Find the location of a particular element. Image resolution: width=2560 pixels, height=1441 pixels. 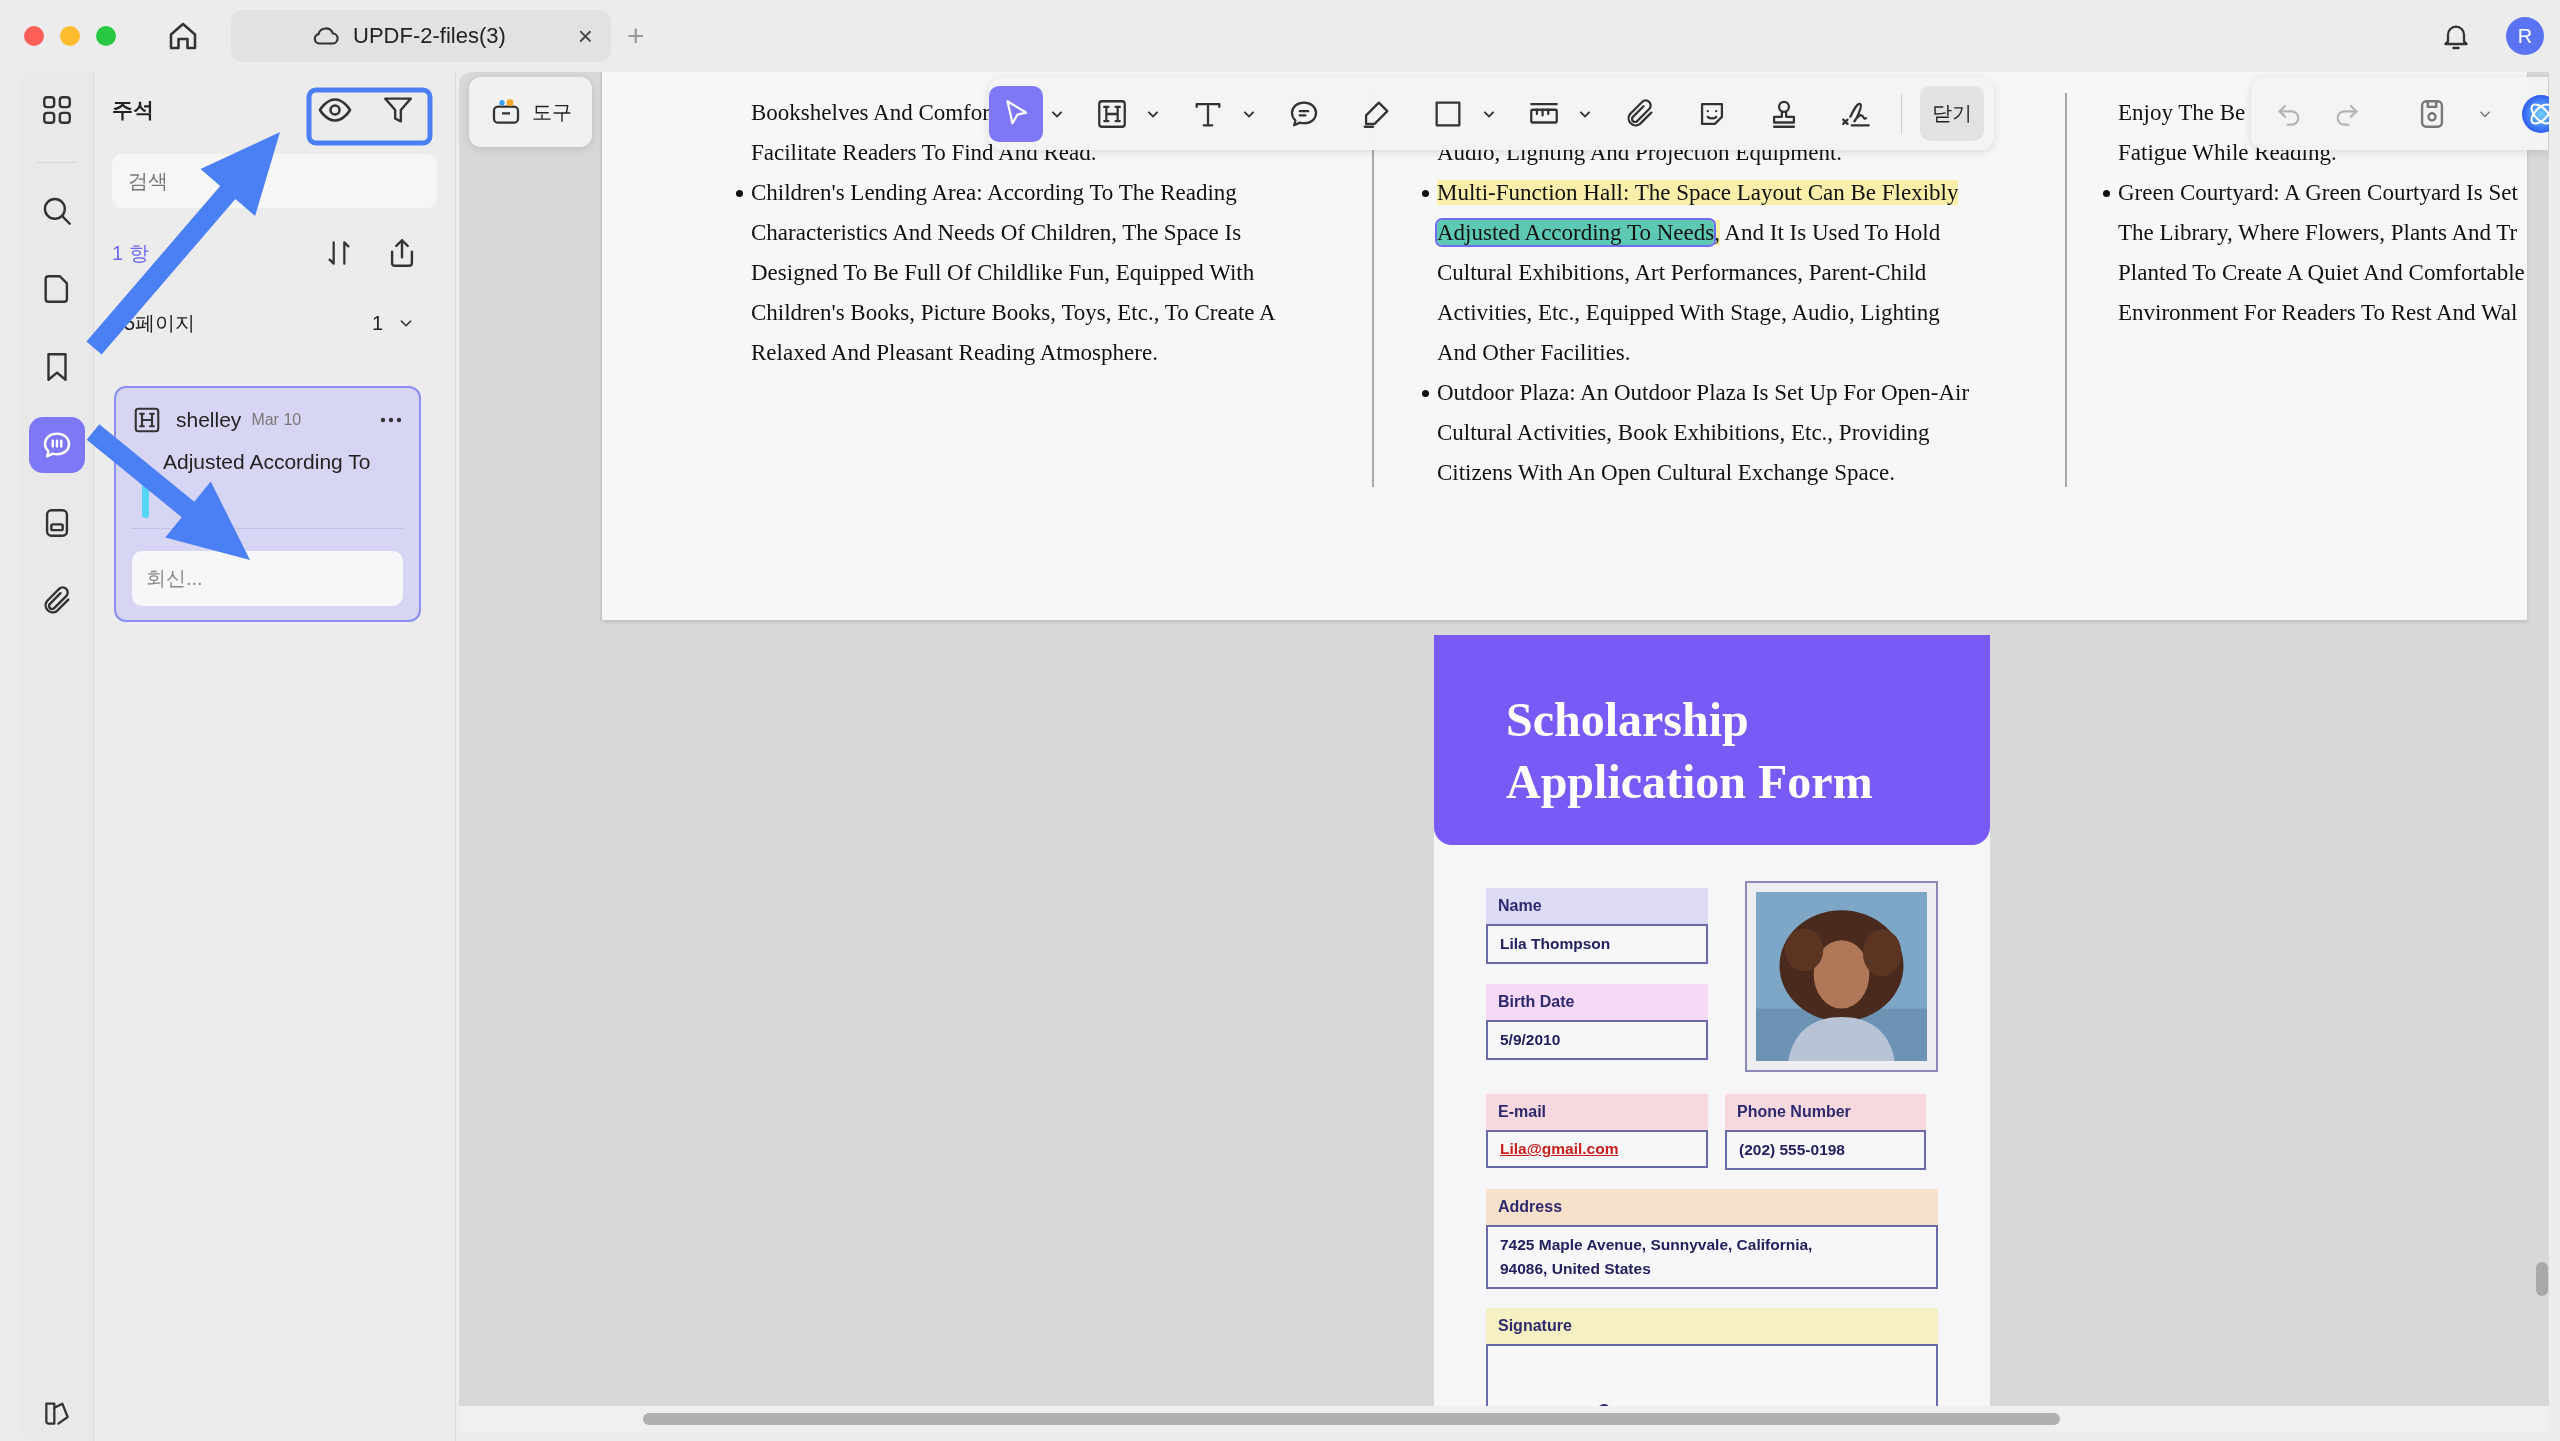

text-line: The Library, Where Flowers, Plants And Tr is located at coordinates (2318, 233).